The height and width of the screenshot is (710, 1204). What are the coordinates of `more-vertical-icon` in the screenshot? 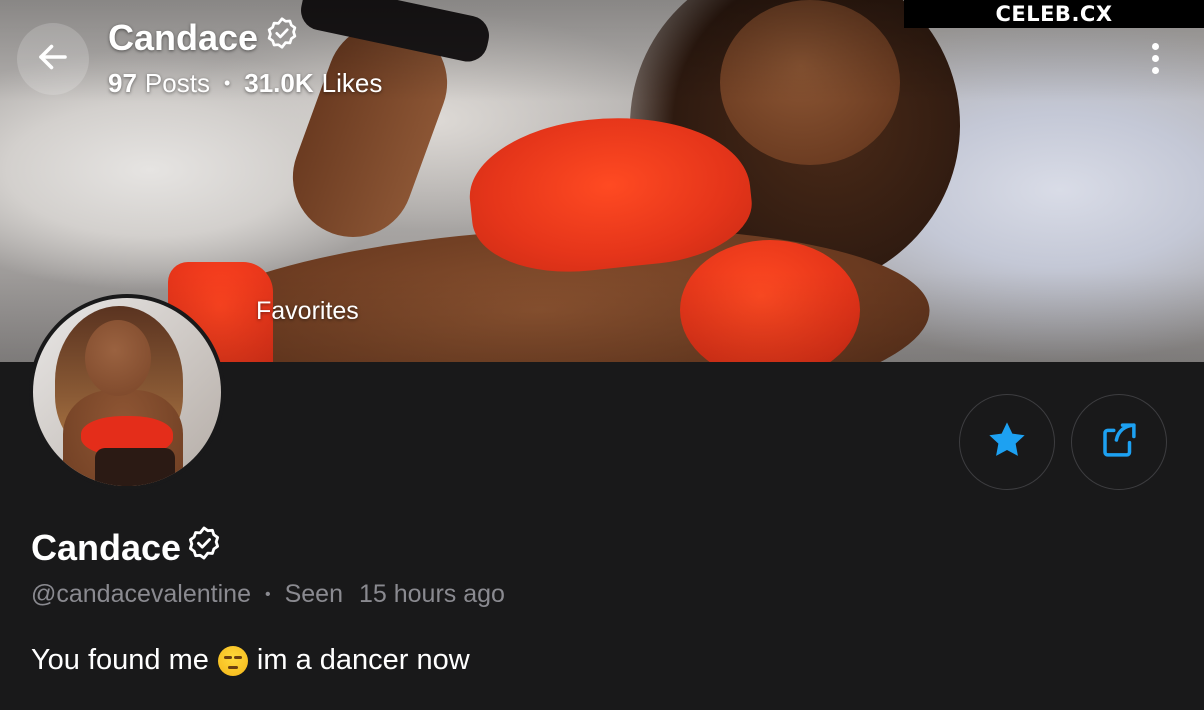 It's located at (1155, 46).